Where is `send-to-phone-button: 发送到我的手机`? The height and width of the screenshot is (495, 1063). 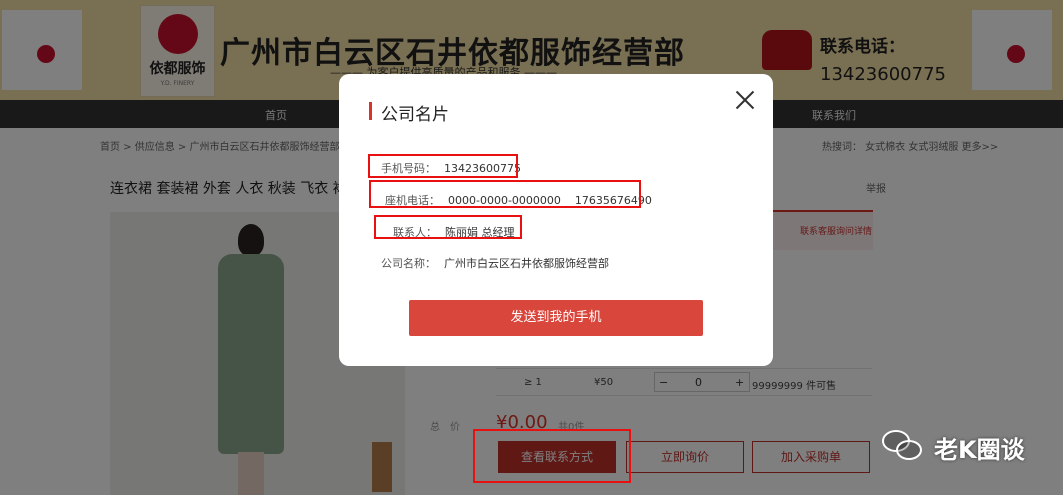
send-to-phone-button: 发送到我的手机 is located at coordinates (556, 318).